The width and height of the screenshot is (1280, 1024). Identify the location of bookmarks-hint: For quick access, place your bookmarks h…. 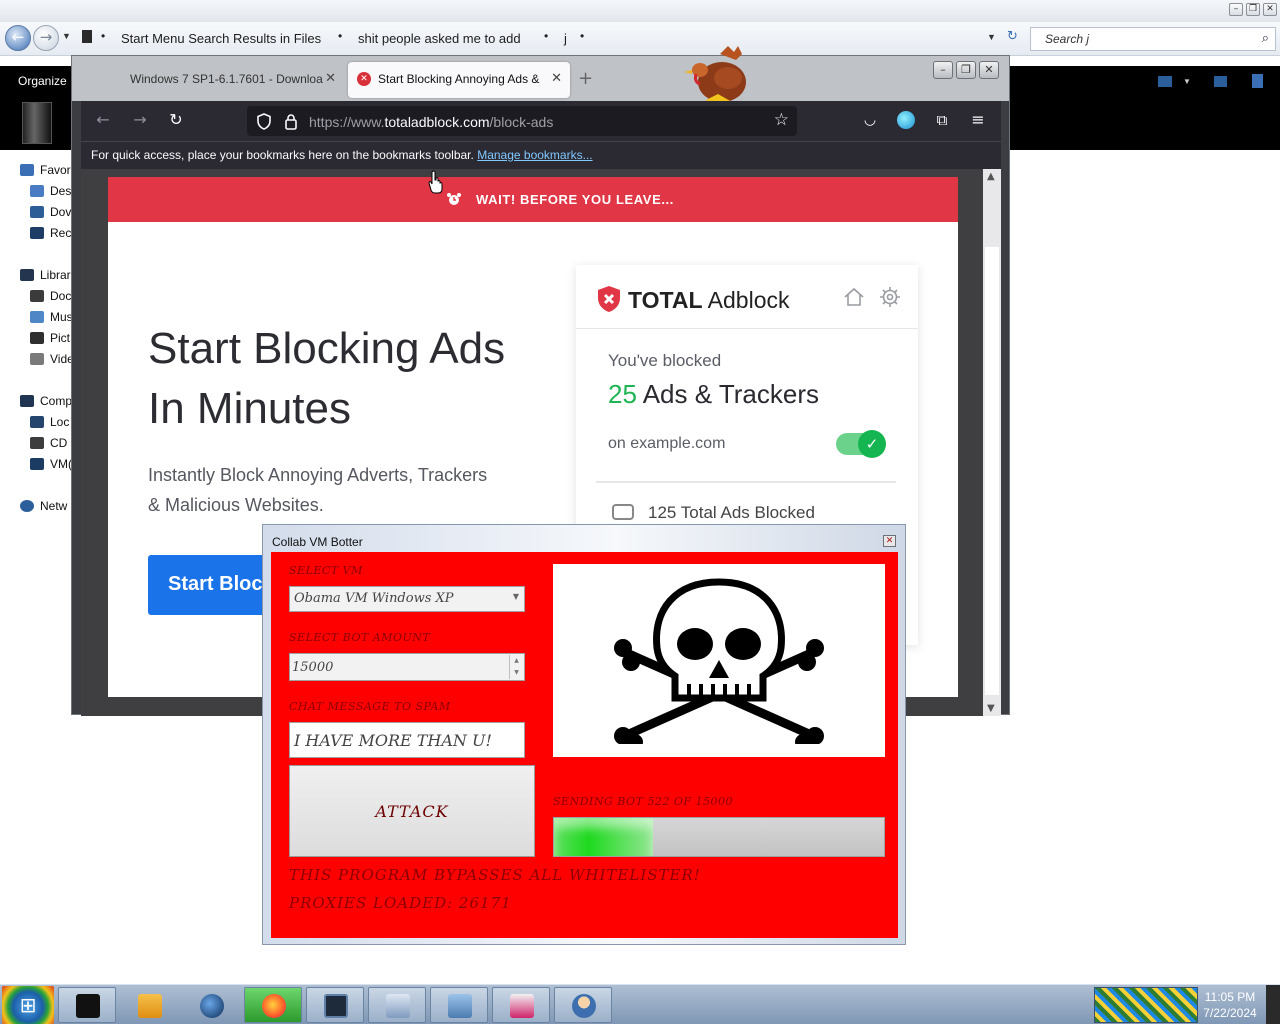
(282, 155).